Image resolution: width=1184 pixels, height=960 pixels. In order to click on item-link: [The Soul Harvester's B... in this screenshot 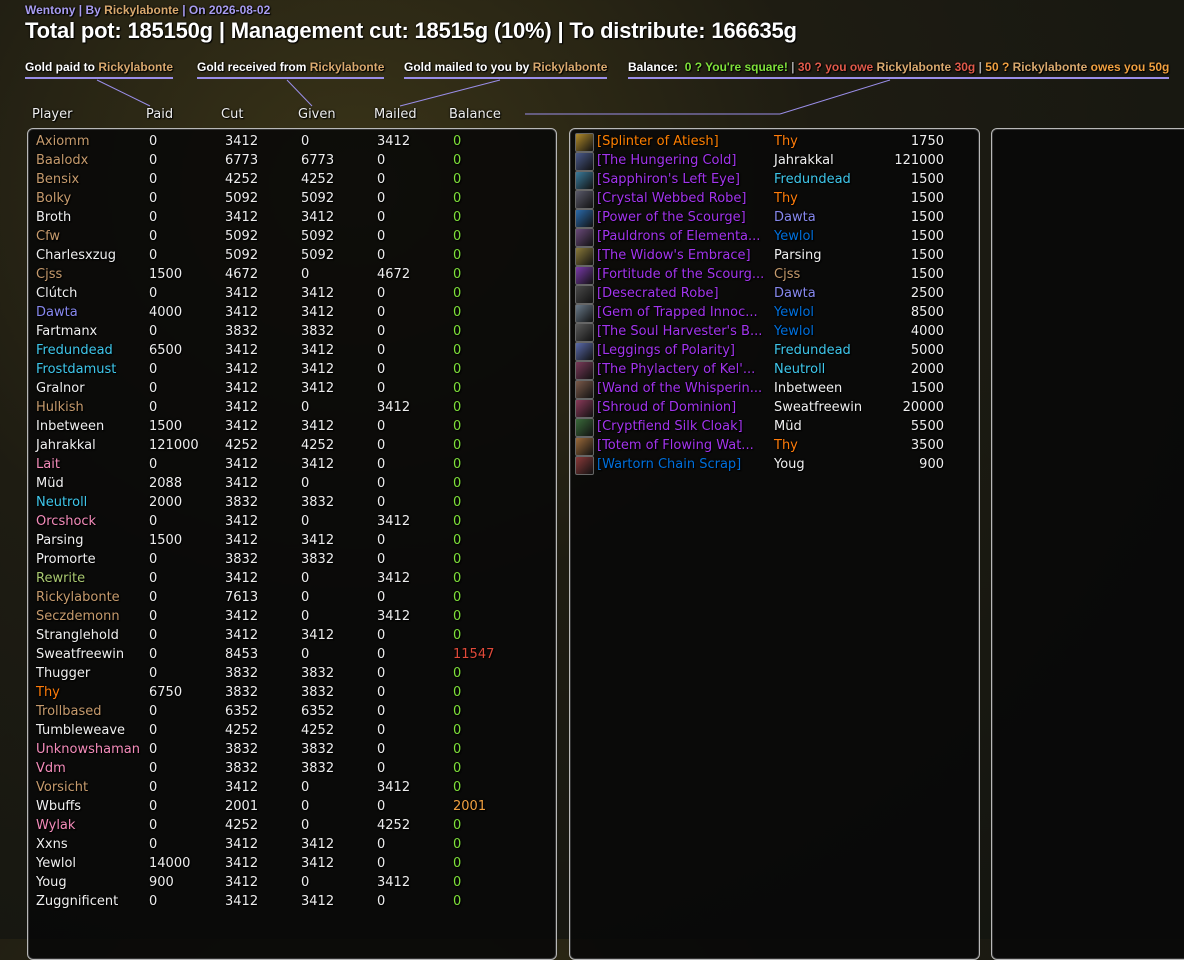, I will do `click(683, 331)`.